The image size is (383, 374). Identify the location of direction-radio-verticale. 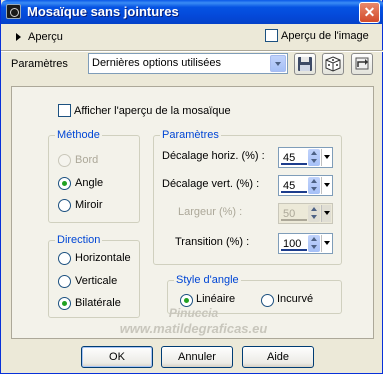
(64, 281).